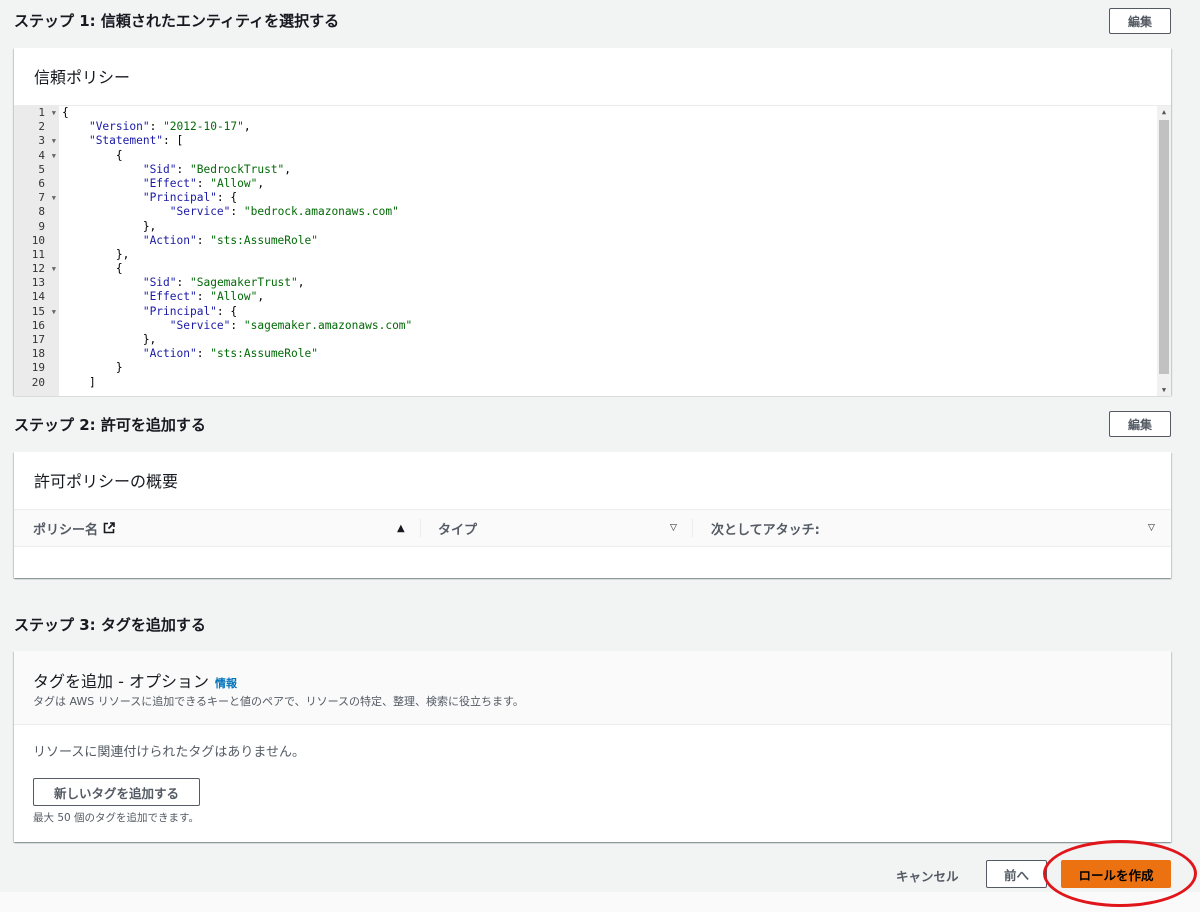  Describe the element at coordinates (38, 240) in the screenshot. I see `line-number: 10` at that location.